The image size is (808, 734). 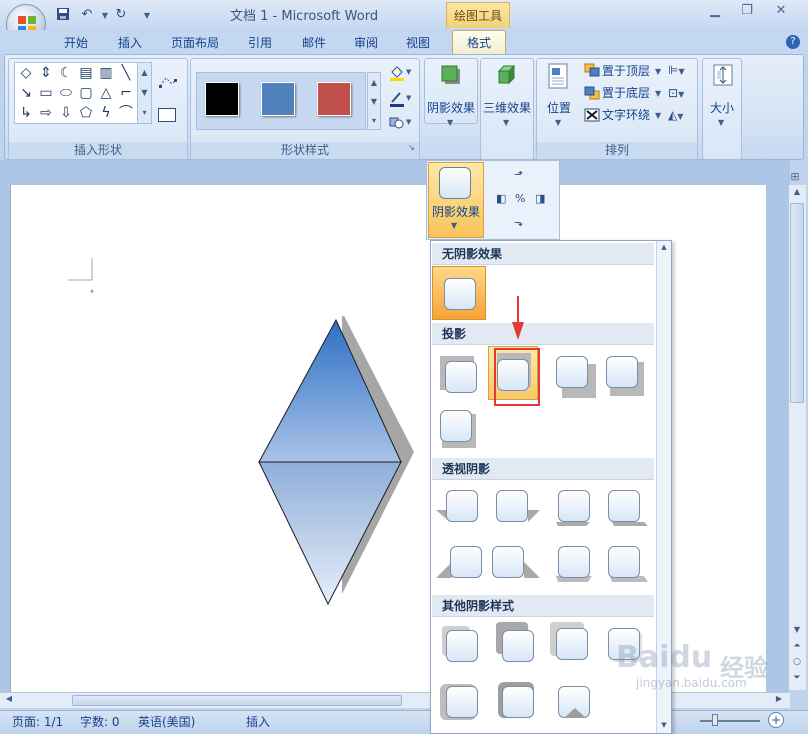 What do you see at coordinates (797, 437) in the screenshot?
I see `vertical-scrollbar: ▲ ▼ ⏶ ○ ⏷` at bounding box center [797, 437].